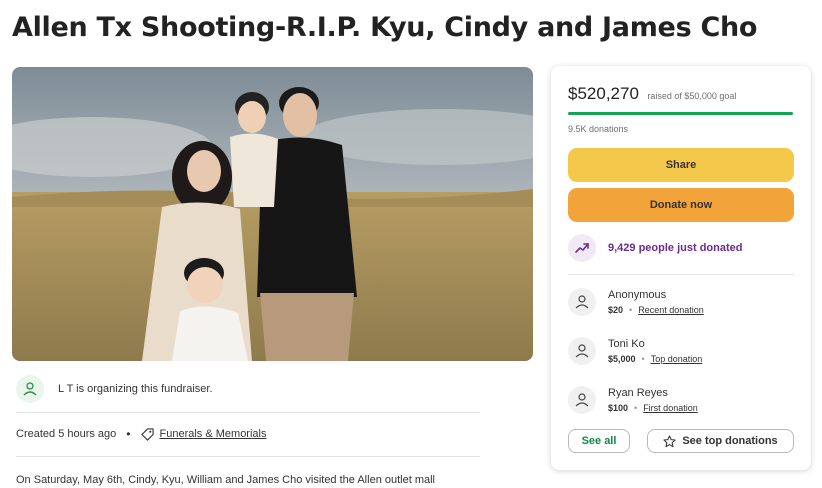 Image resolution: width=822 pixels, height=488 pixels. What do you see at coordinates (135, 389) in the screenshot?
I see `organizer-text: L T is organizing this fundraiser.` at bounding box center [135, 389].